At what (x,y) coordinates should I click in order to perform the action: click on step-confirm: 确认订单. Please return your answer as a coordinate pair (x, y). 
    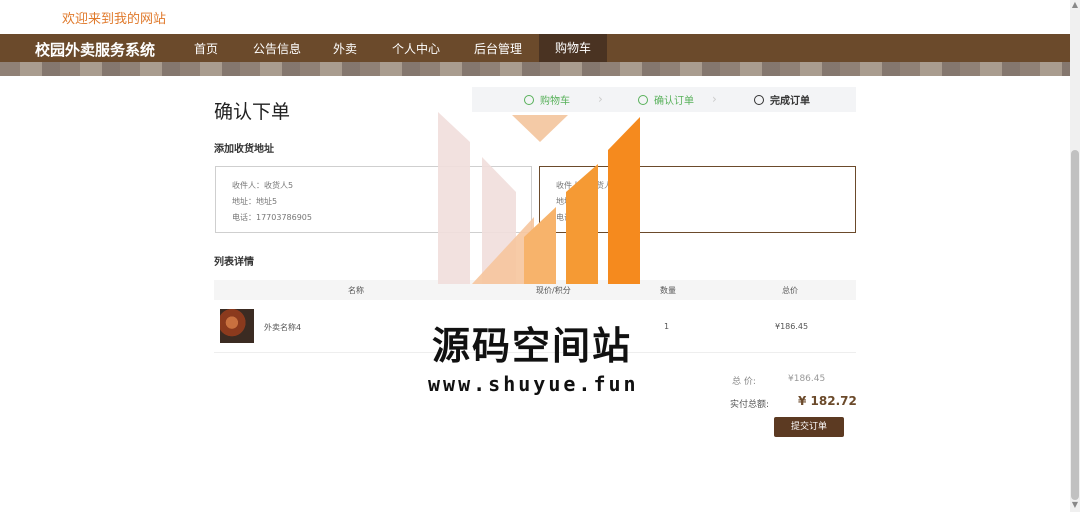
    Looking at the image, I should click on (666, 99).